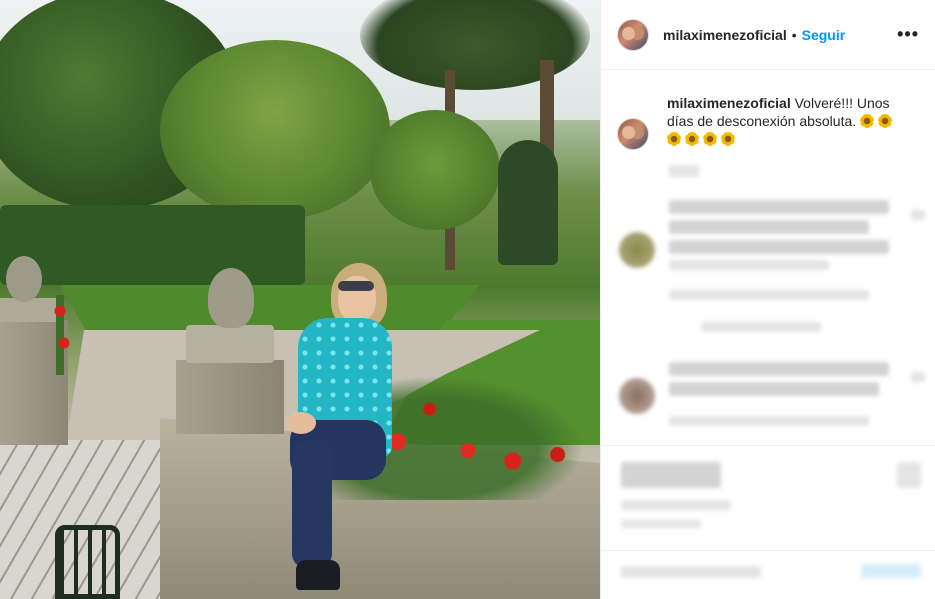  What do you see at coordinates (633, 34) in the screenshot?
I see `author-avatar` at bounding box center [633, 34].